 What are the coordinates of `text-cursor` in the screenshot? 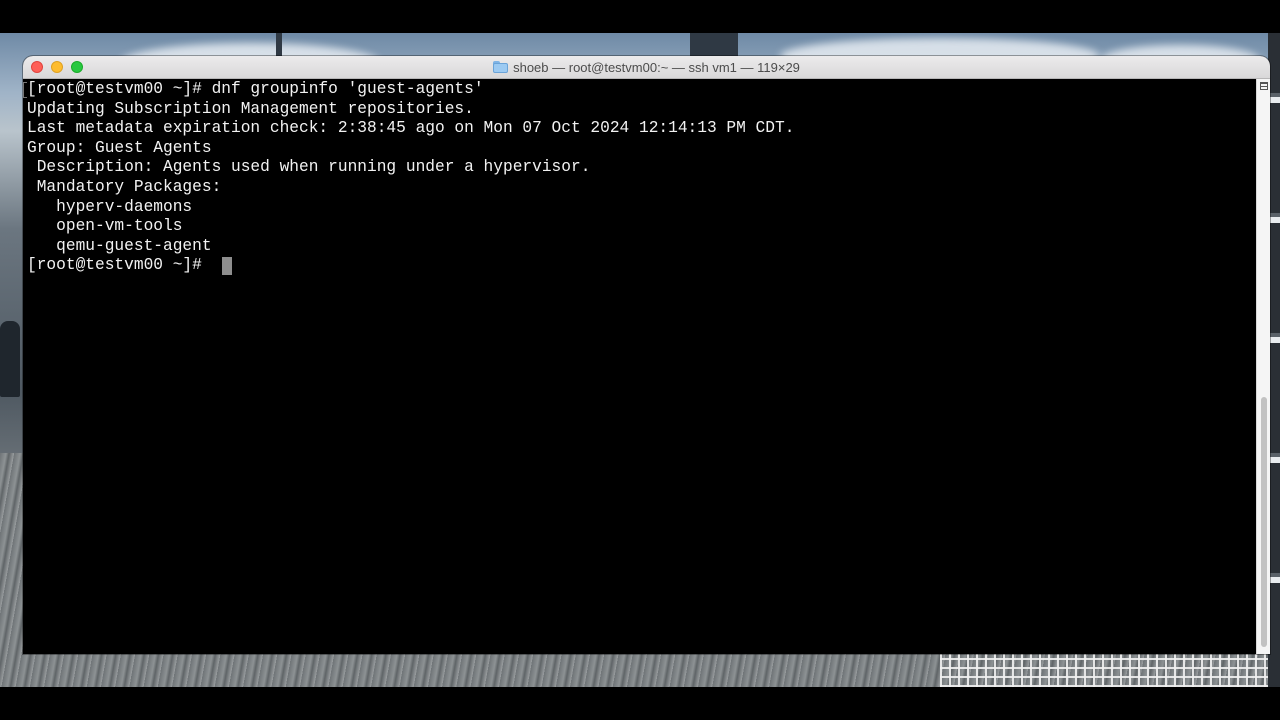 It's located at (226, 266).